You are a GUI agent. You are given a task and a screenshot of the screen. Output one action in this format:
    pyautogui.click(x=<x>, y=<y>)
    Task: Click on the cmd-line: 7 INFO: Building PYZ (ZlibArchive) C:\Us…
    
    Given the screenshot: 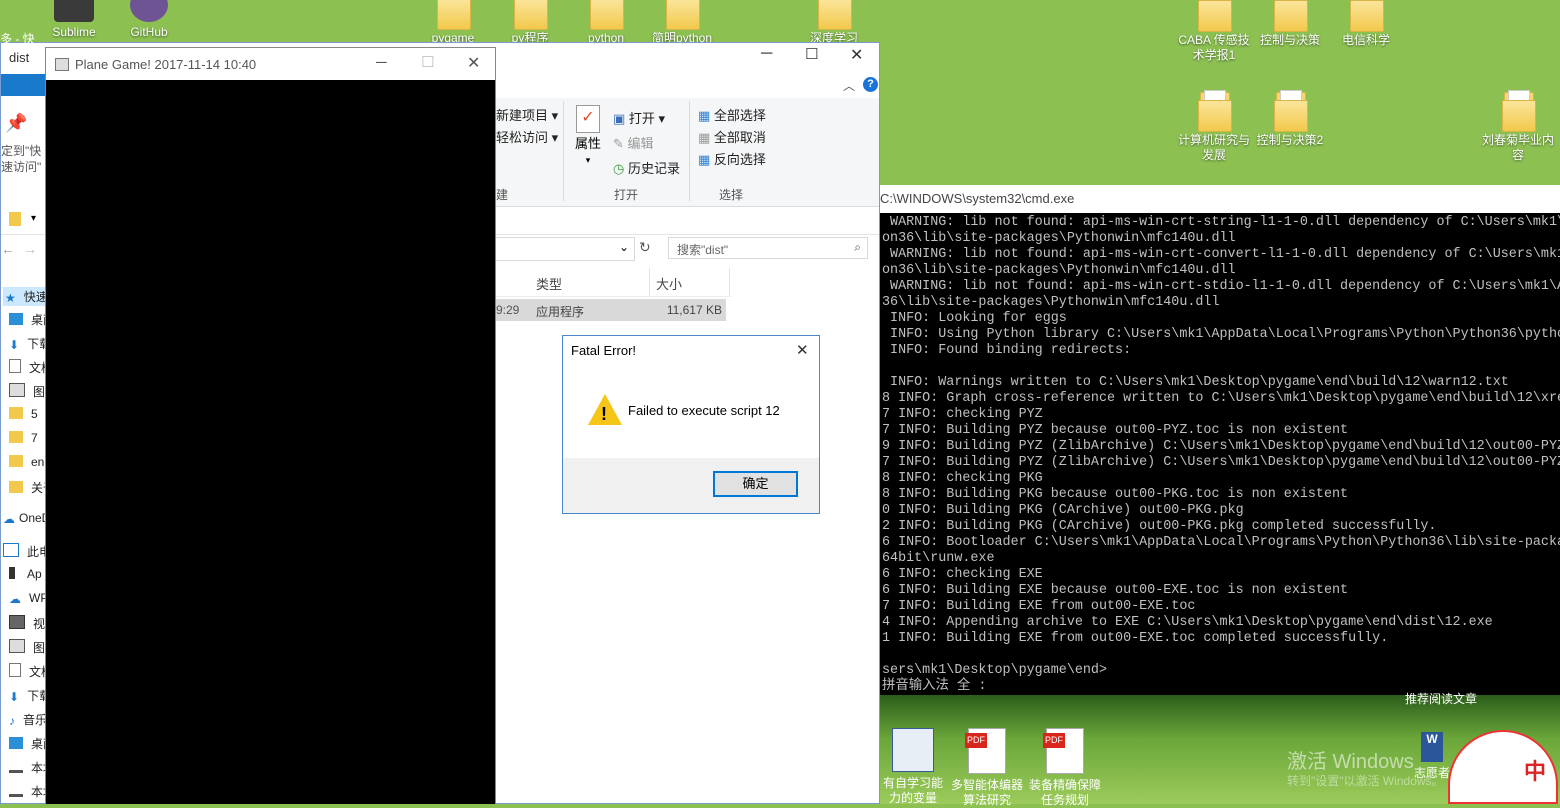 What is the action you would take?
    pyautogui.click(x=1221, y=462)
    